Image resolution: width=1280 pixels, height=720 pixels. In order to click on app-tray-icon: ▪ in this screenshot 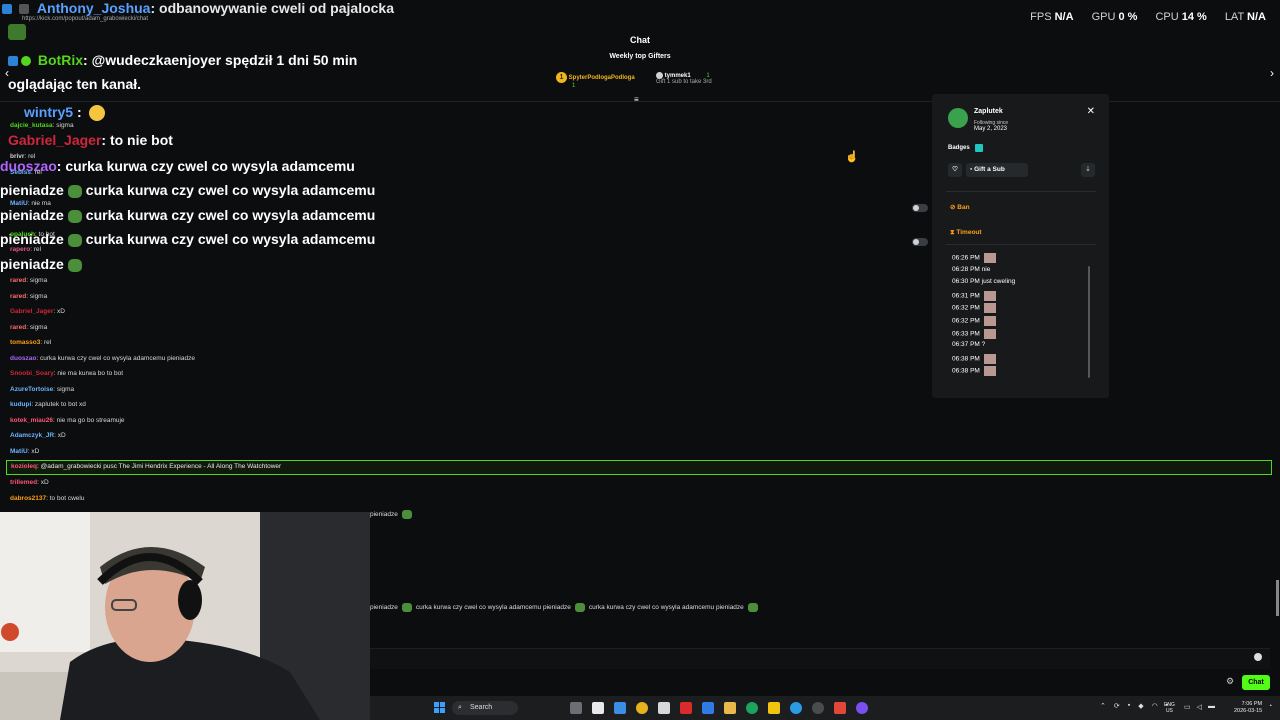, I will do `click(1129, 706)`.